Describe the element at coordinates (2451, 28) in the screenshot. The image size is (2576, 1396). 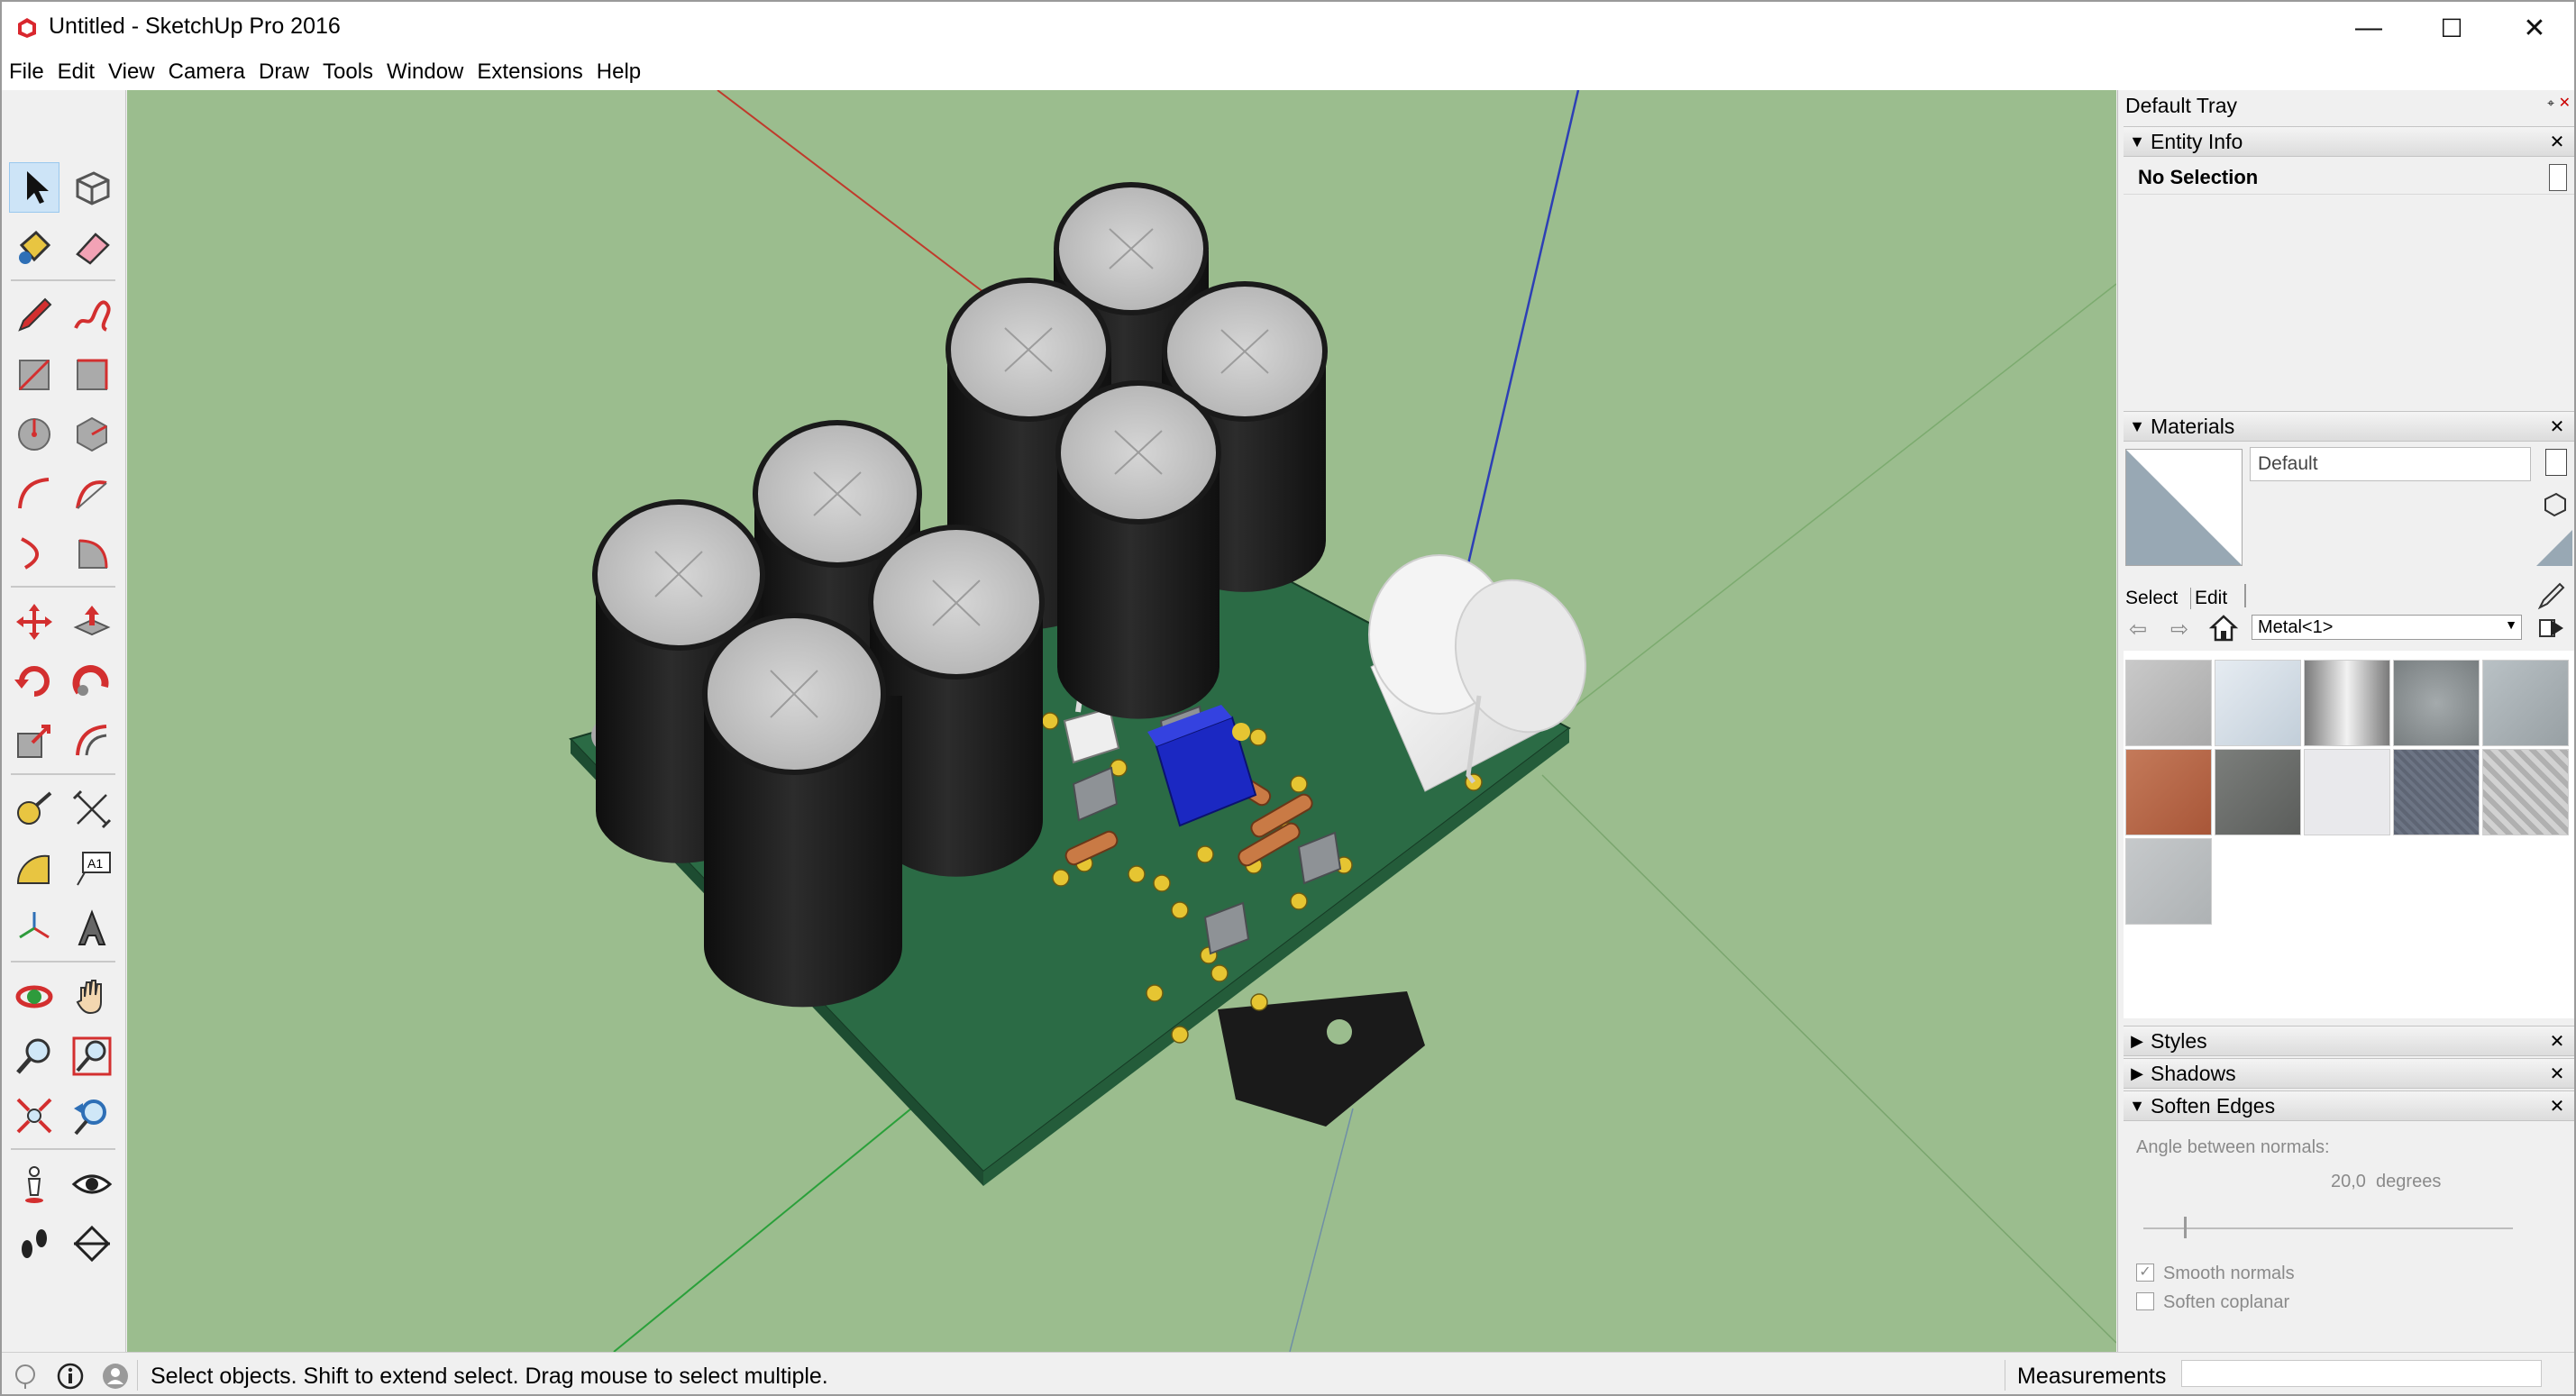
I see `maximize-button: ☐` at that location.